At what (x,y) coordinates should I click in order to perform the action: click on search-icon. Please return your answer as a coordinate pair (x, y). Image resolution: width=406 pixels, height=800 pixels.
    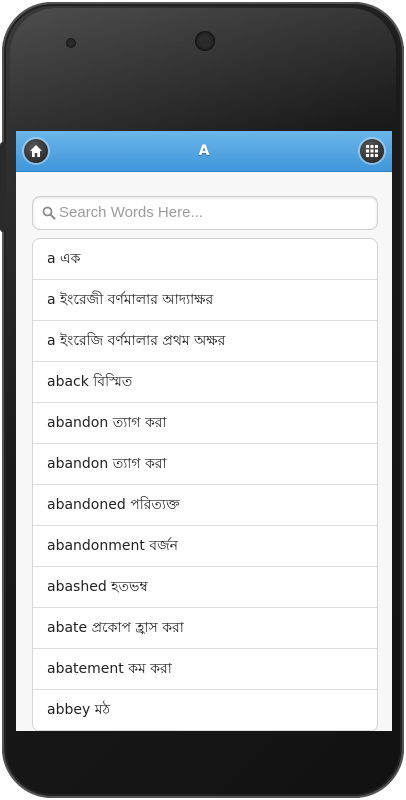
    Looking at the image, I should click on (49, 213).